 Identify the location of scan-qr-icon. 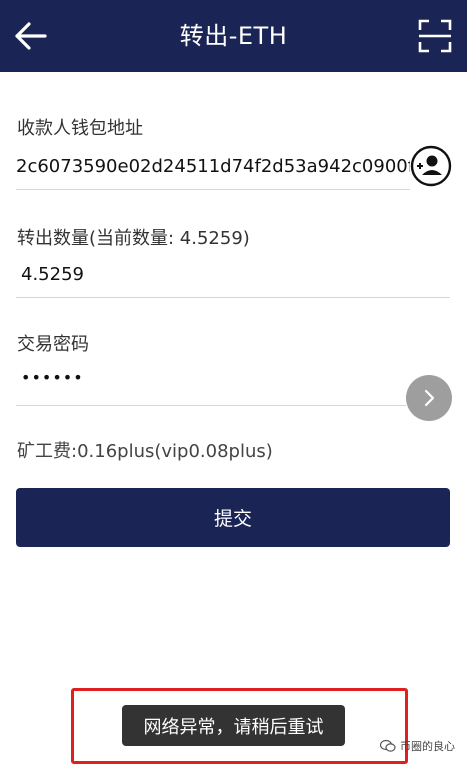
(435, 36).